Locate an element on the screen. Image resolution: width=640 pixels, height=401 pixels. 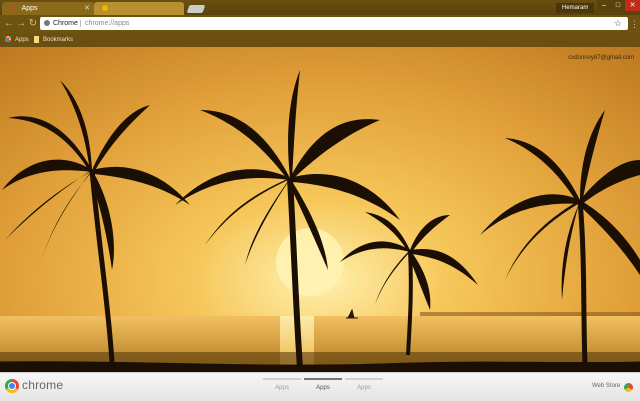
web-store-icon is located at coordinates (628, 387).